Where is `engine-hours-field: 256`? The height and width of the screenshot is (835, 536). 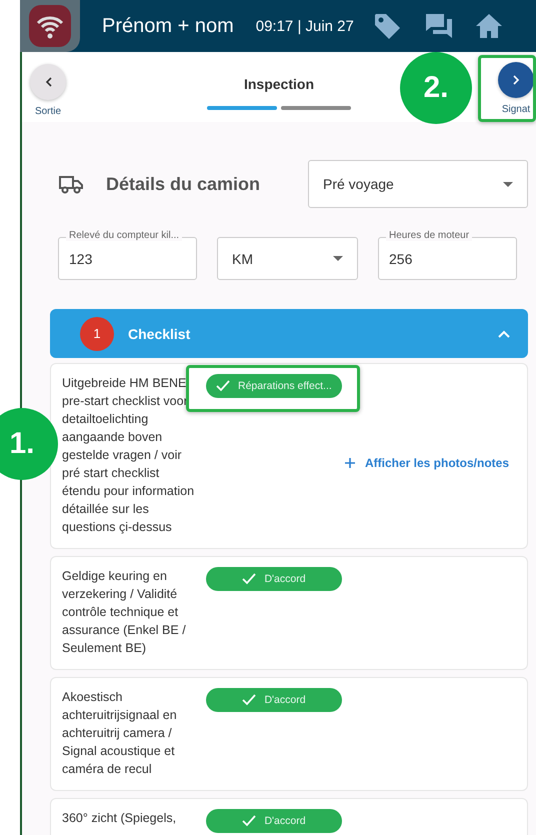 engine-hours-field: 256 is located at coordinates (447, 258).